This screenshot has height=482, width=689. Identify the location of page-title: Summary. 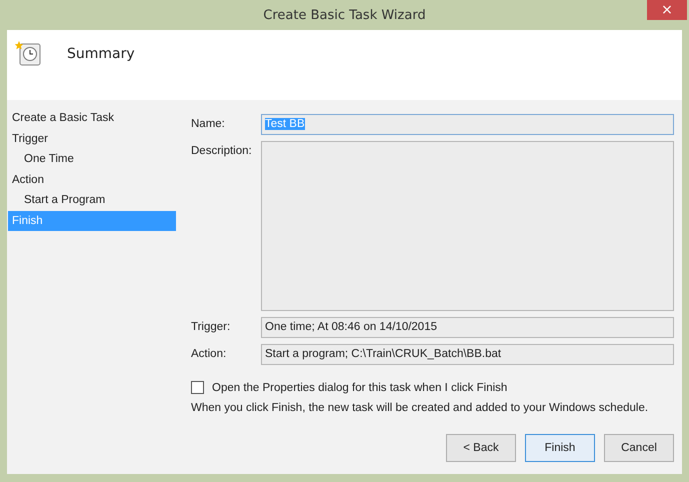
(101, 54).